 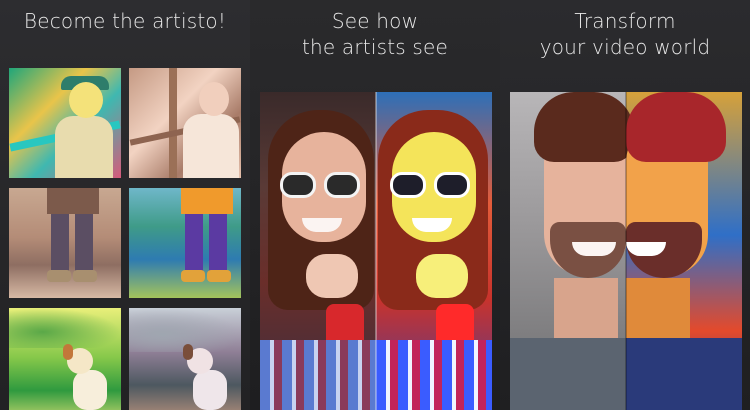 I want to click on photo-girl-cap-filtered, so click(x=65, y=123).